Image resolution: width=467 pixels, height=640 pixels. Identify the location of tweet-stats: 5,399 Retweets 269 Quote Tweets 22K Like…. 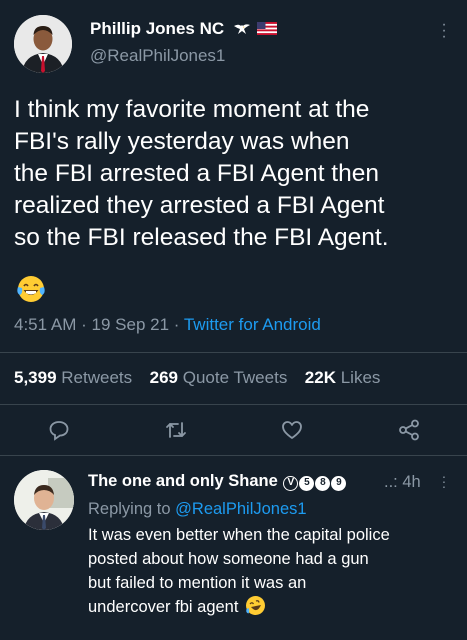
(197, 378).